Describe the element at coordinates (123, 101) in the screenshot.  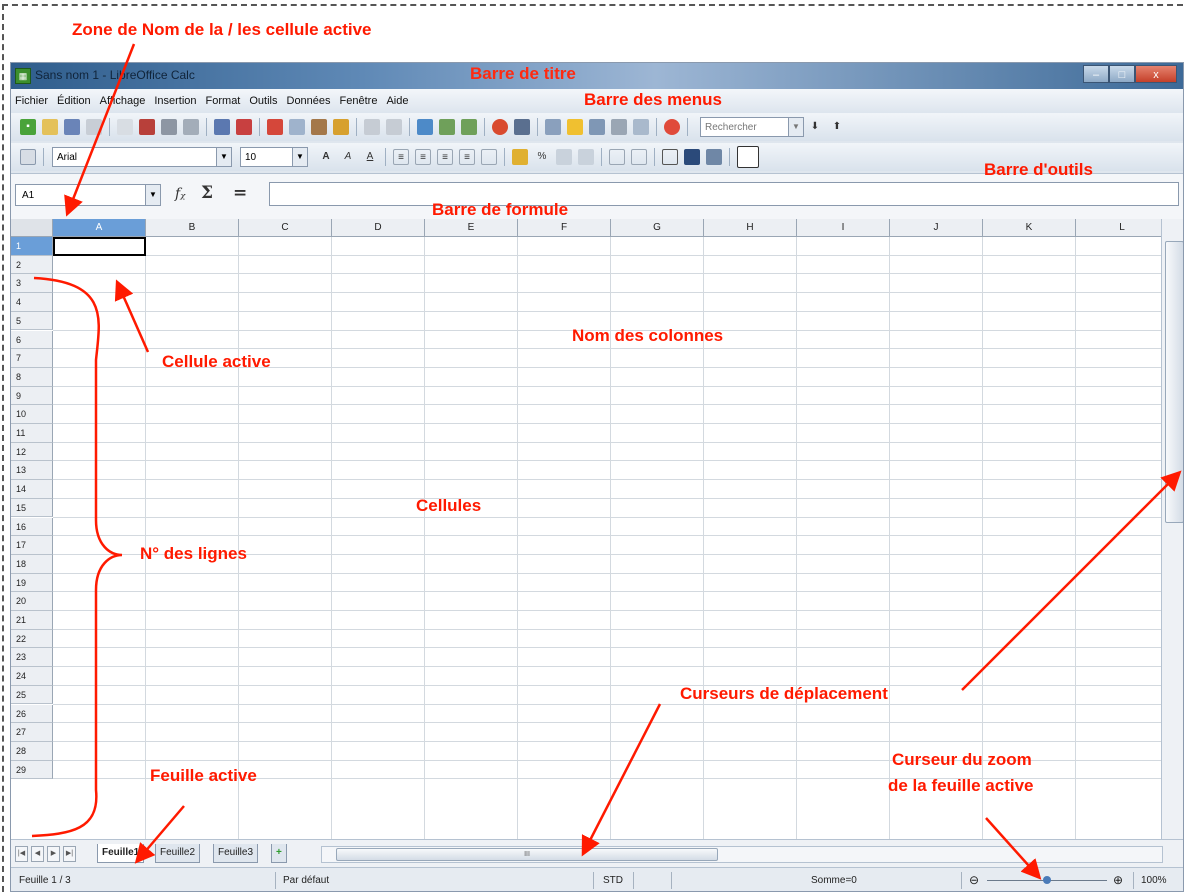
I see `menu-affichage: Affichage` at that location.